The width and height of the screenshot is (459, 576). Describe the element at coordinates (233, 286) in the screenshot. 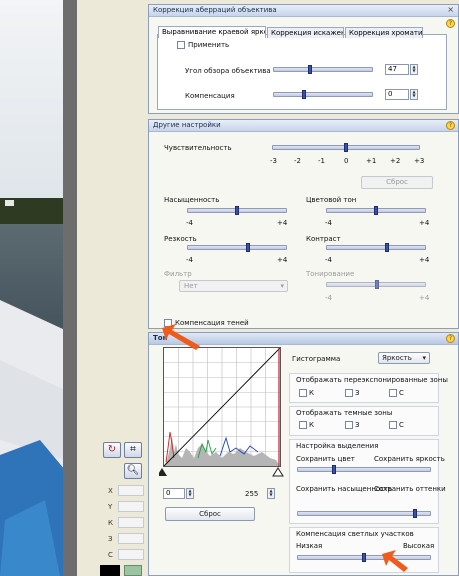

I see `filter-select: Нет ▾` at that location.